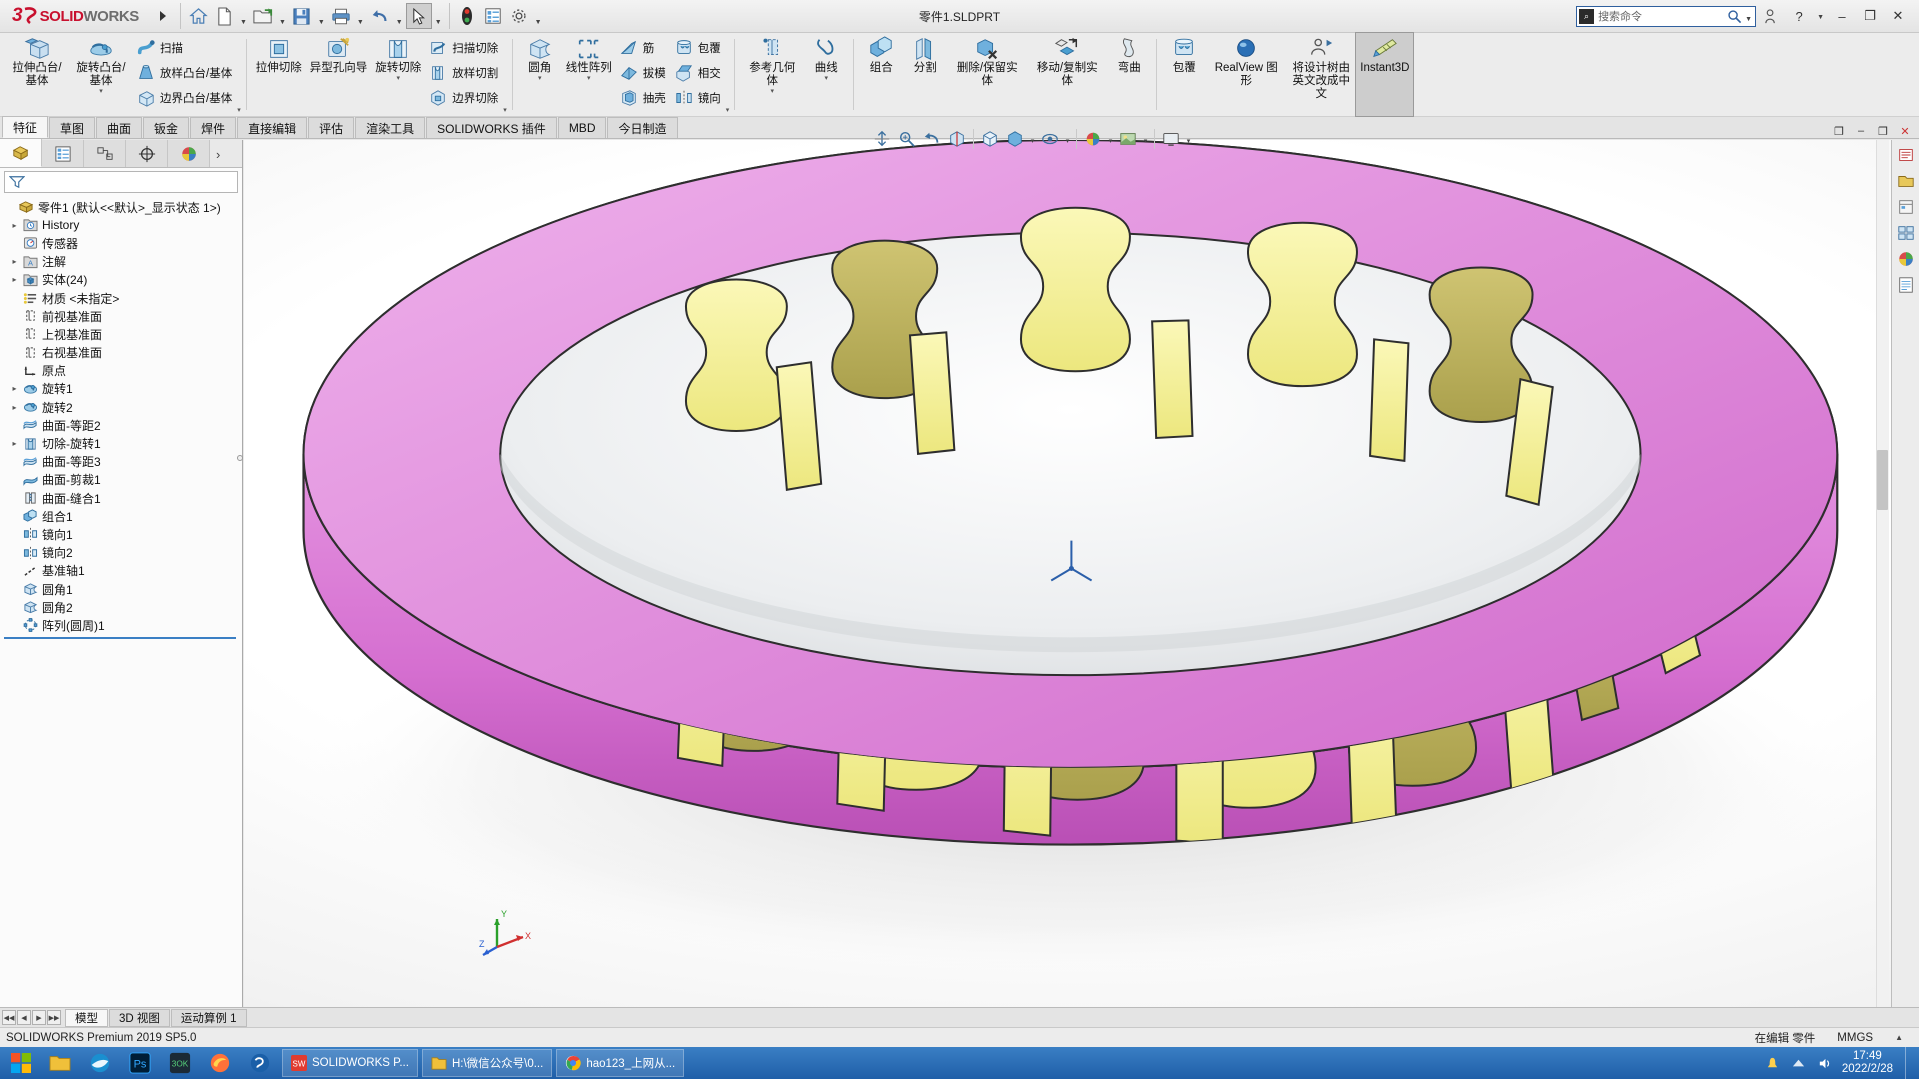  I want to click on panel-splitter-handle, so click(240, 458).